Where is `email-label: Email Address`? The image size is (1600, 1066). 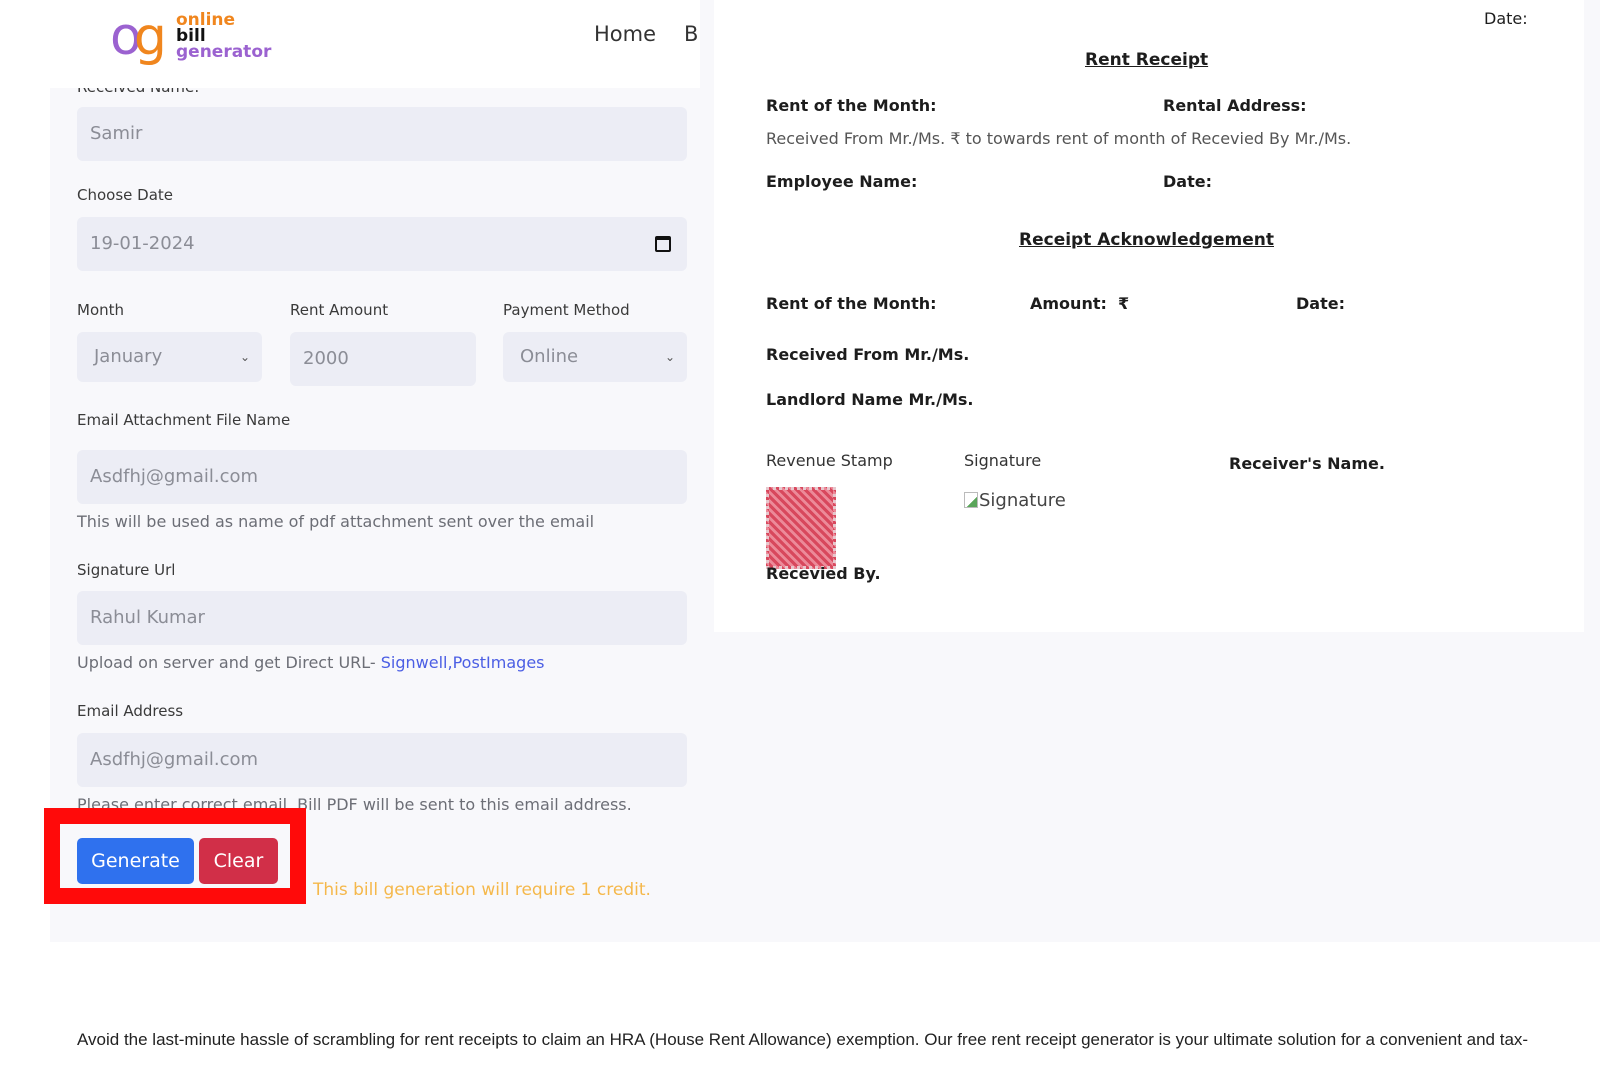 email-label: Email Address is located at coordinates (130, 711).